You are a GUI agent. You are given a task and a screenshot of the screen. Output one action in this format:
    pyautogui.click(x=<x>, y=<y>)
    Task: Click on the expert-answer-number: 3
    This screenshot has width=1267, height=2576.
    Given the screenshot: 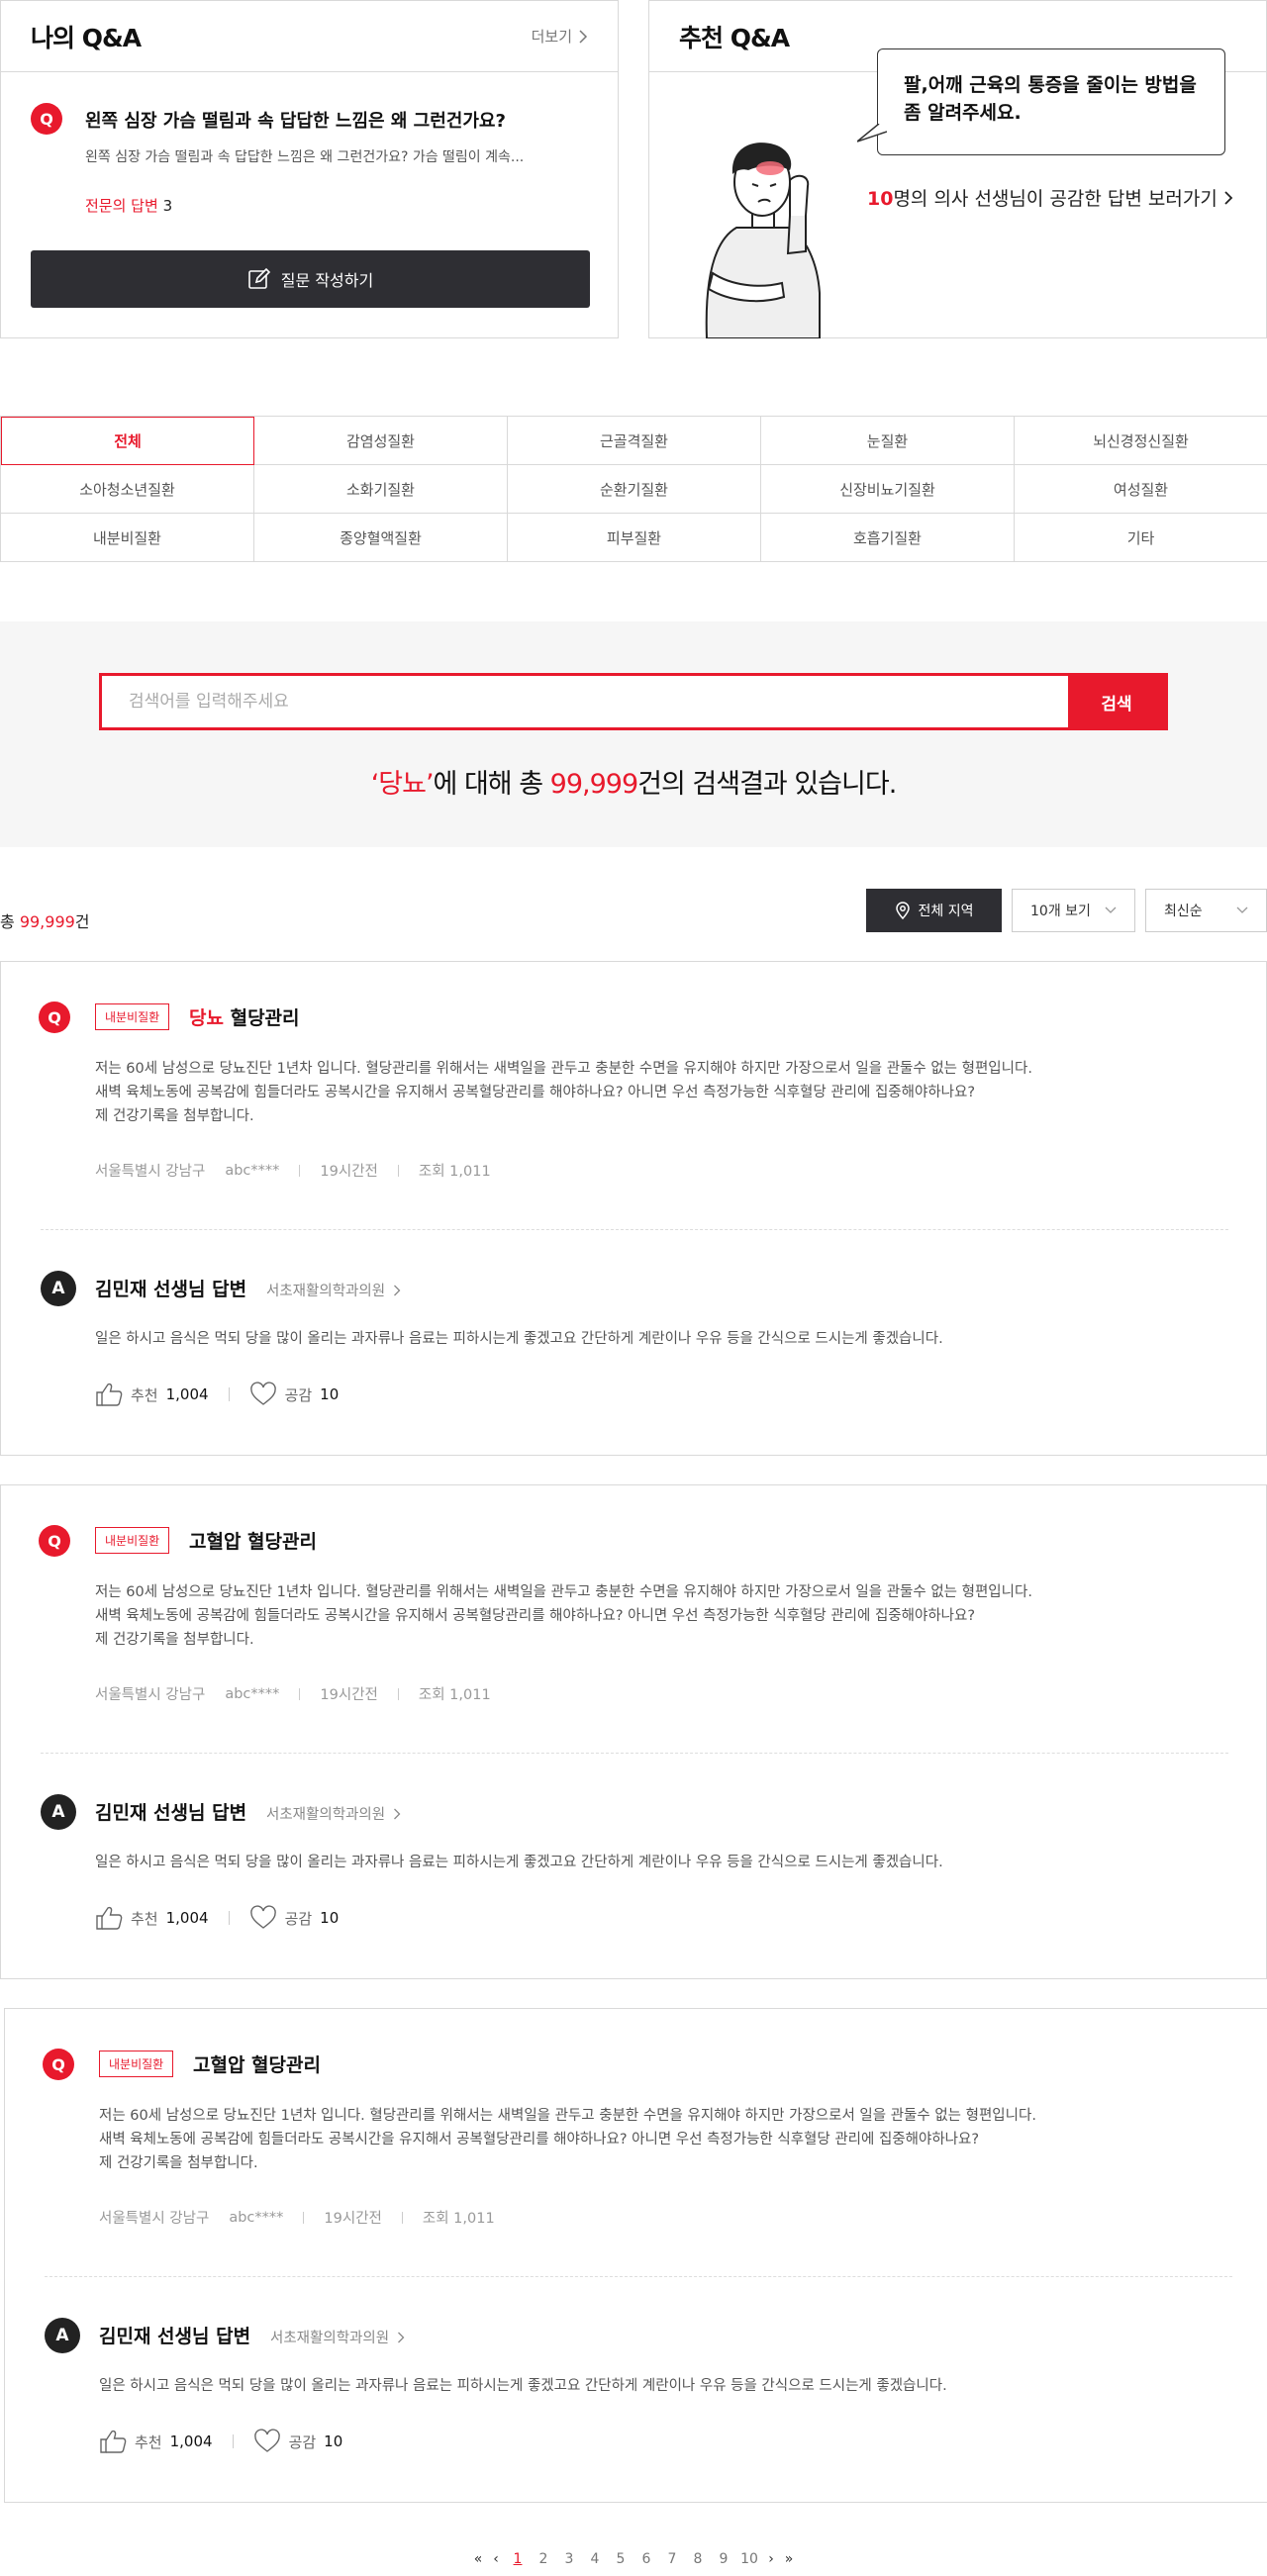 What is the action you would take?
    pyautogui.click(x=168, y=206)
    